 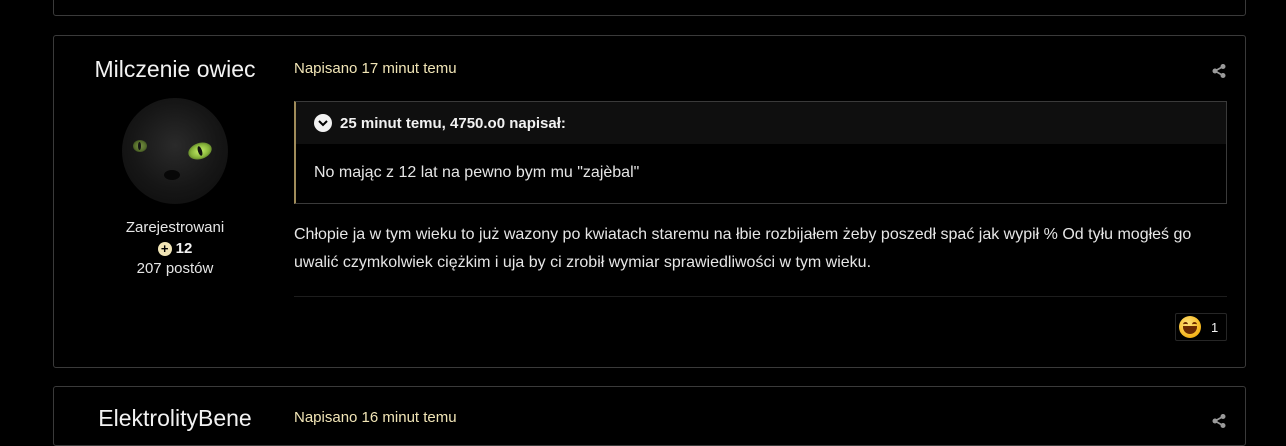 What do you see at coordinates (760, 68) in the screenshot?
I see `post-date: Napisano 17 minut temu` at bounding box center [760, 68].